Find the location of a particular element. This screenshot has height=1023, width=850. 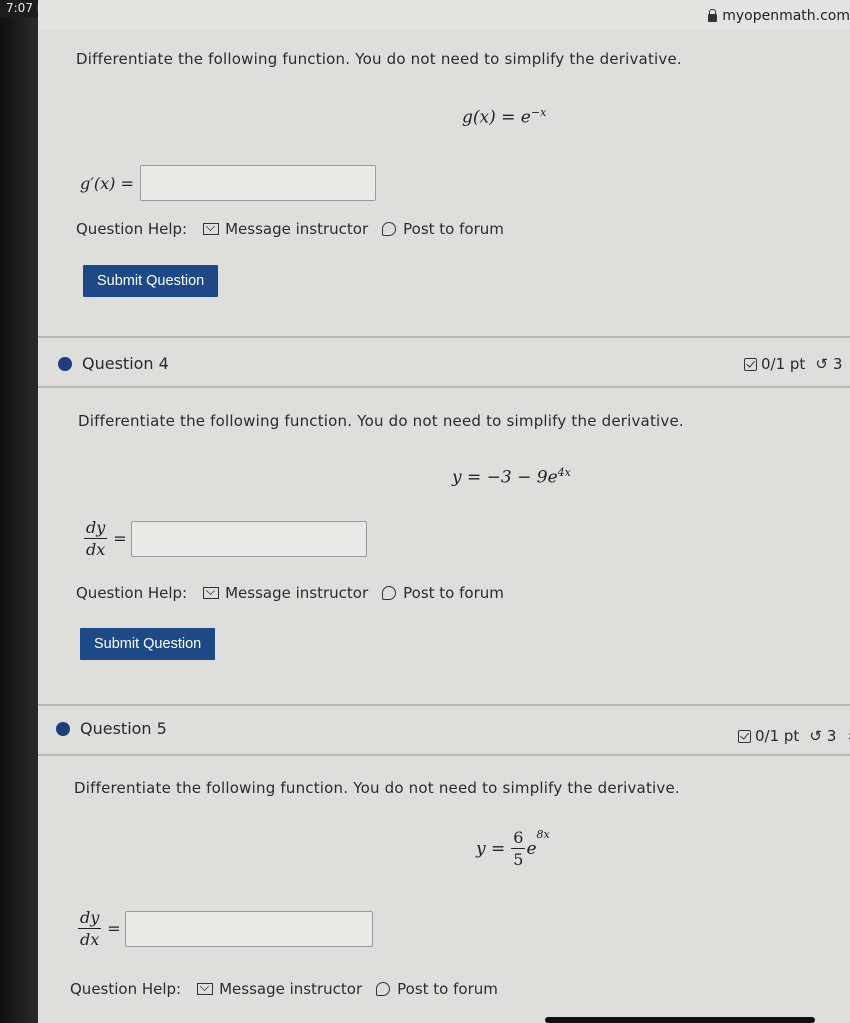

question-3-function: g(x) = e−x is located at coordinates (504, 117).